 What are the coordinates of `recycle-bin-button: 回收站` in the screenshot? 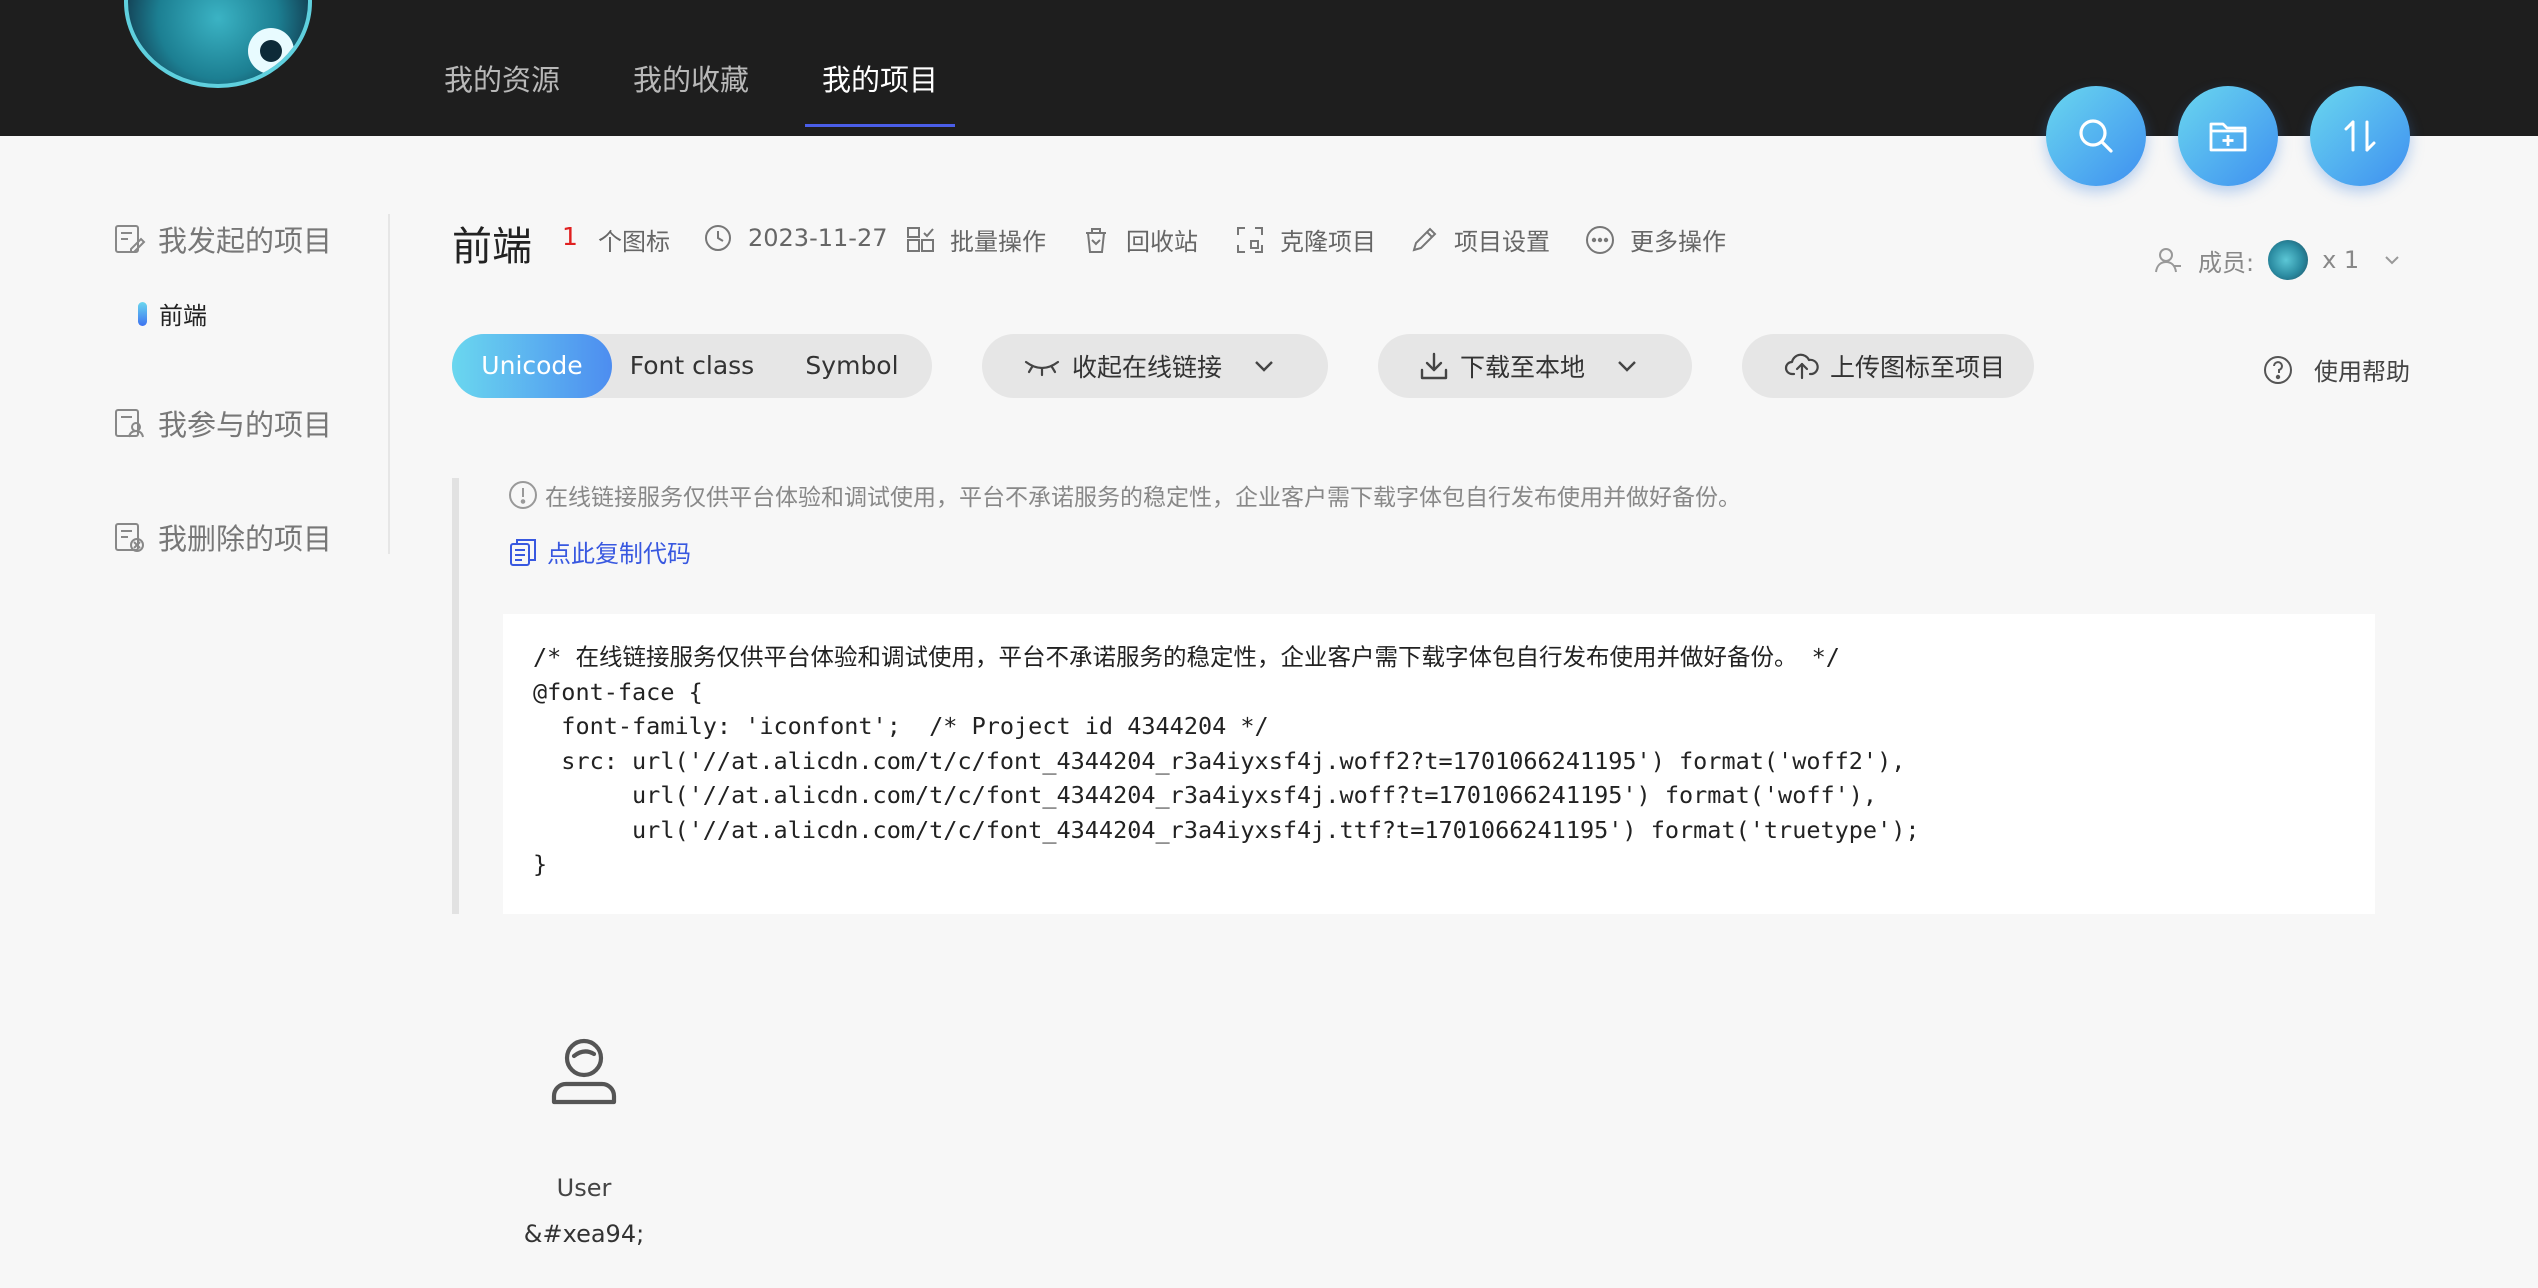 It's located at (1139, 239).